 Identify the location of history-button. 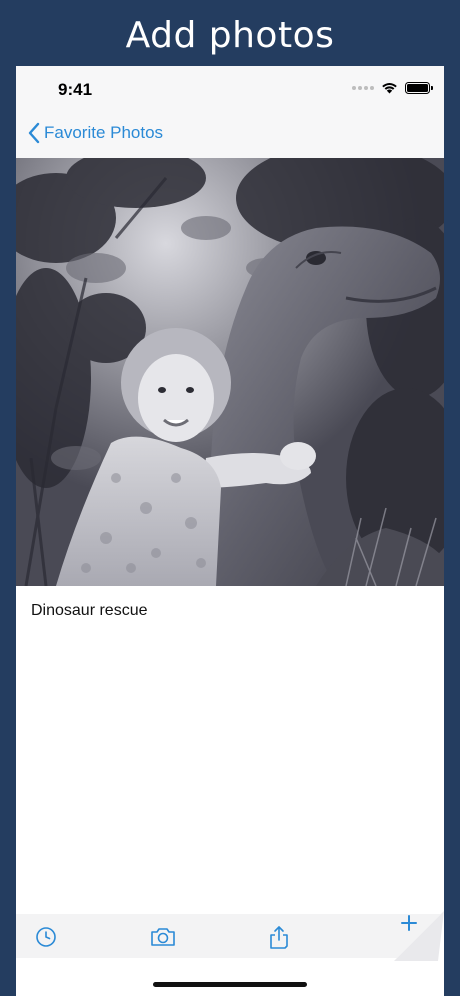
(46, 937).